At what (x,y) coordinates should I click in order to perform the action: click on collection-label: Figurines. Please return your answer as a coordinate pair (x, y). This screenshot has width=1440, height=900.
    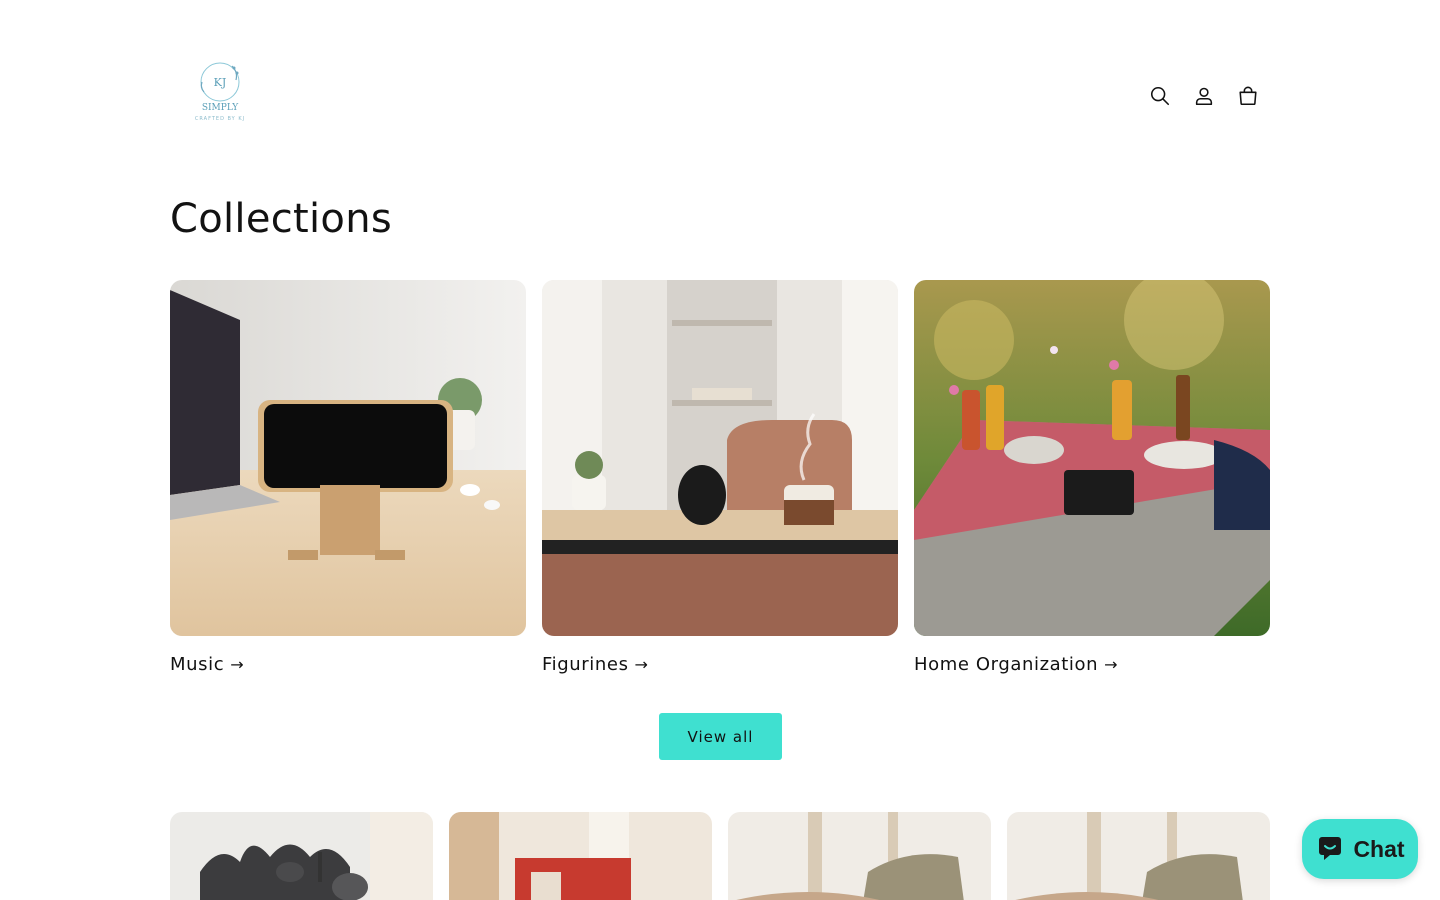
    Looking at the image, I should click on (585, 664).